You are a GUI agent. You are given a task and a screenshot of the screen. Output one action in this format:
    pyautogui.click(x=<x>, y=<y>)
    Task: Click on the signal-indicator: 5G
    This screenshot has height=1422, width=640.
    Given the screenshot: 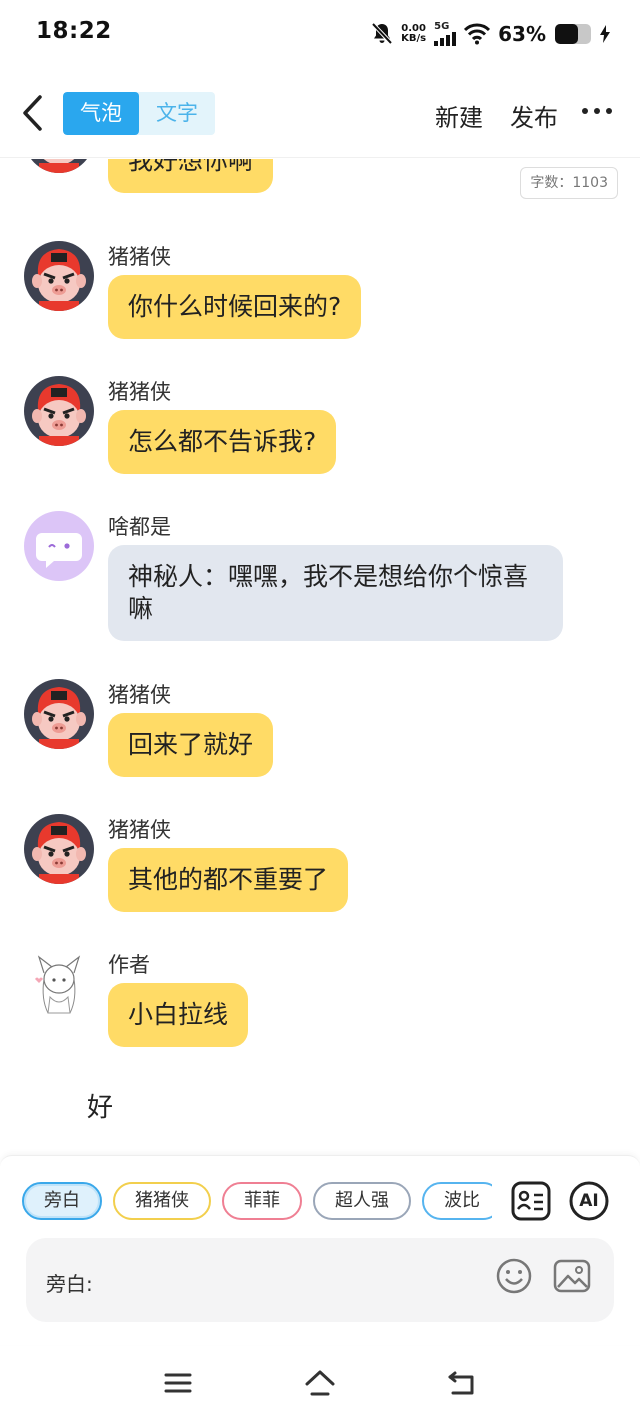 What is the action you would take?
    pyautogui.click(x=445, y=33)
    